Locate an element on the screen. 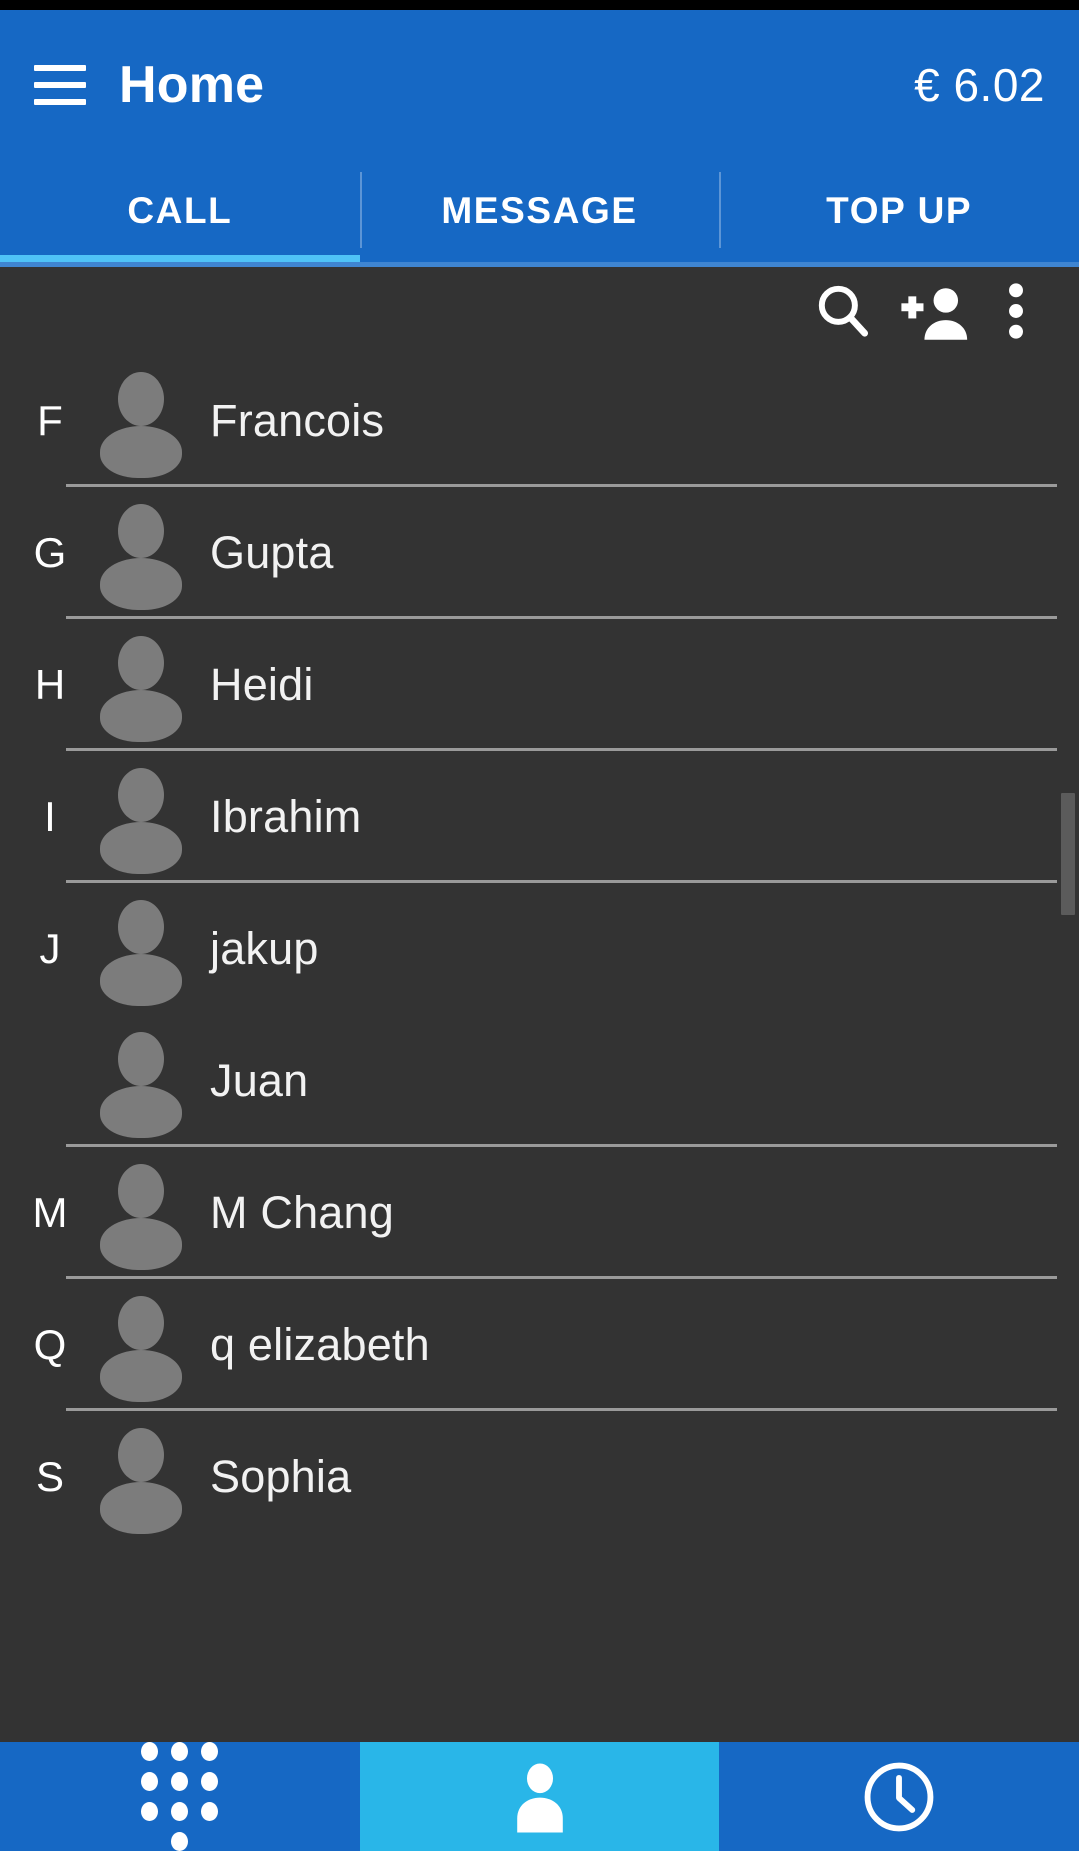  contact-name: jakup is located at coordinates (264, 948).